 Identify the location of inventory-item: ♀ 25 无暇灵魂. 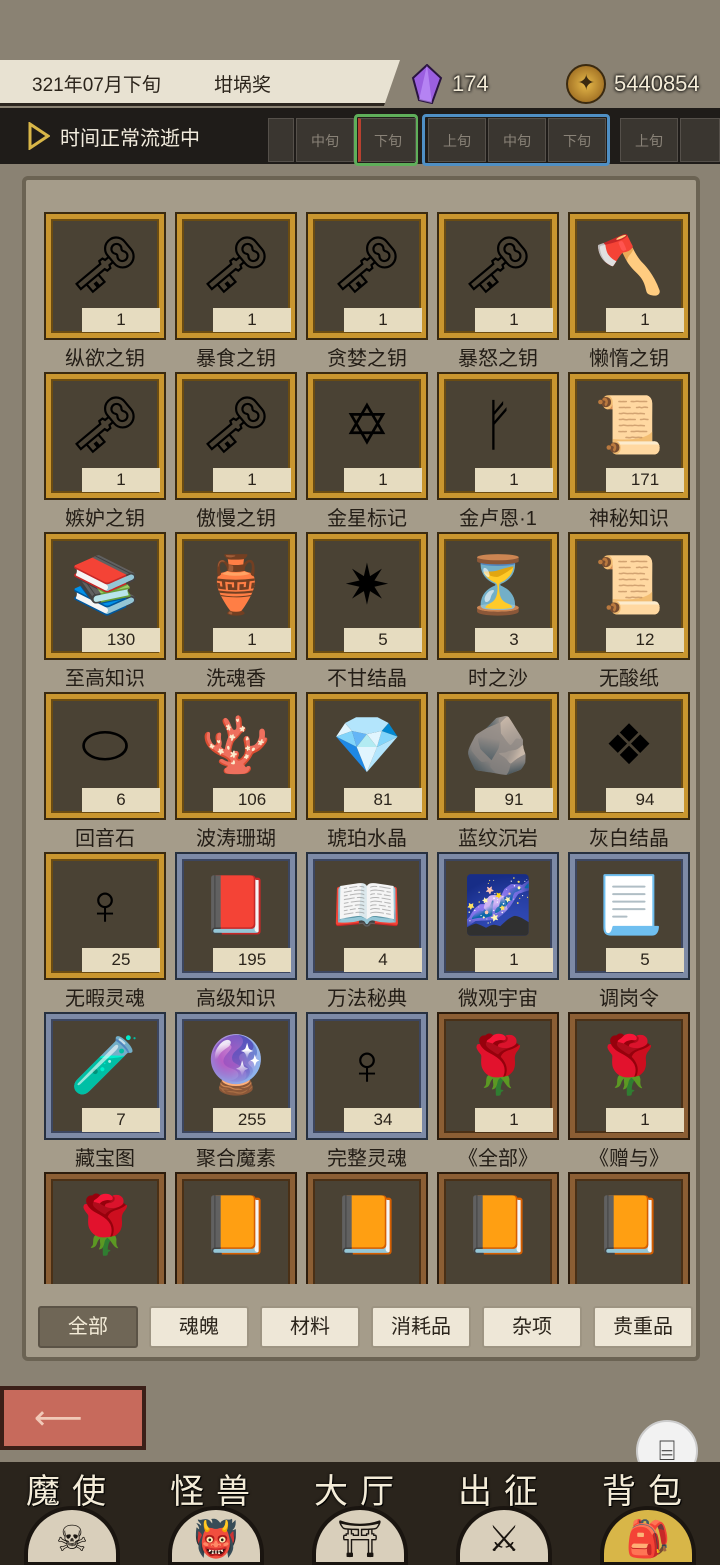
(105, 934).